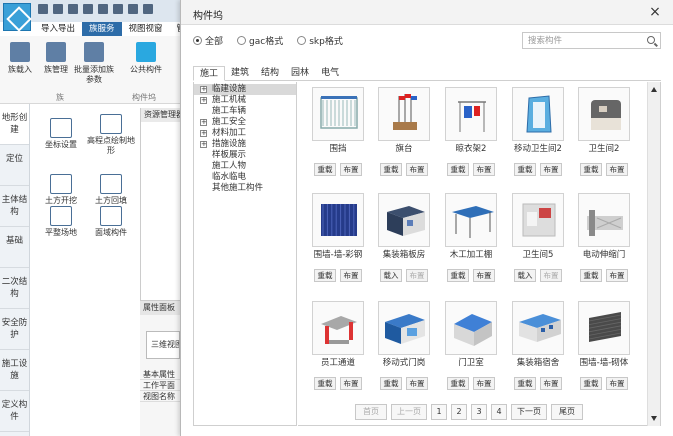  Describe the element at coordinates (300, 73) in the screenshot. I see `tab-landscape: 园林` at that location.